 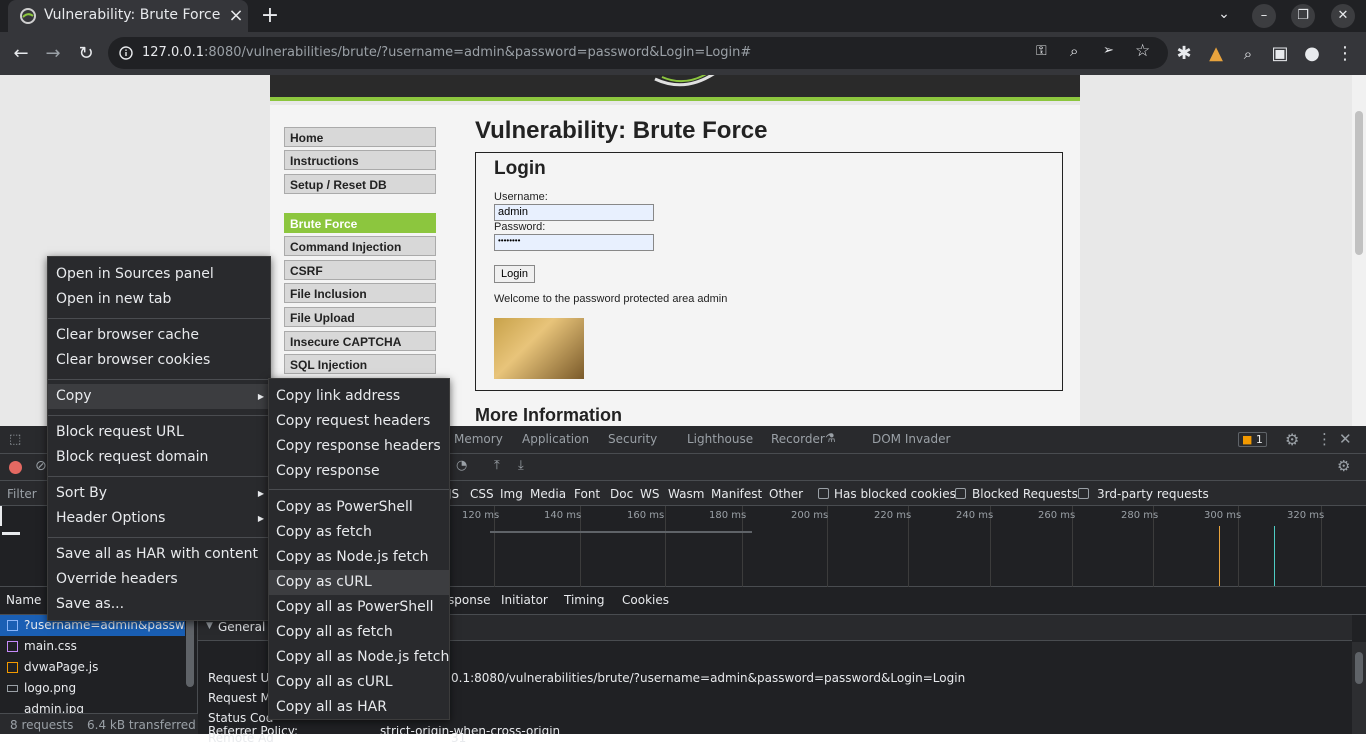 What do you see at coordinates (574, 242) in the screenshot?
I see `password-input: ••••••••` at bounding box center [574, 242].